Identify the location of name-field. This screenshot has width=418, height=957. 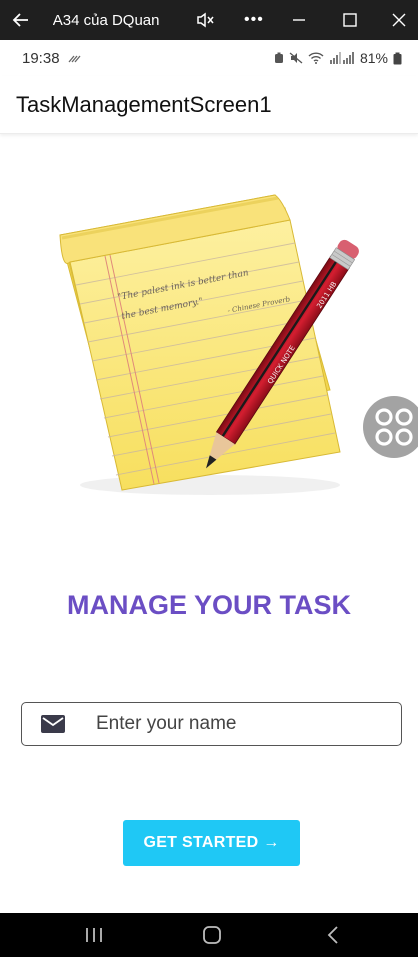
(211, 724).